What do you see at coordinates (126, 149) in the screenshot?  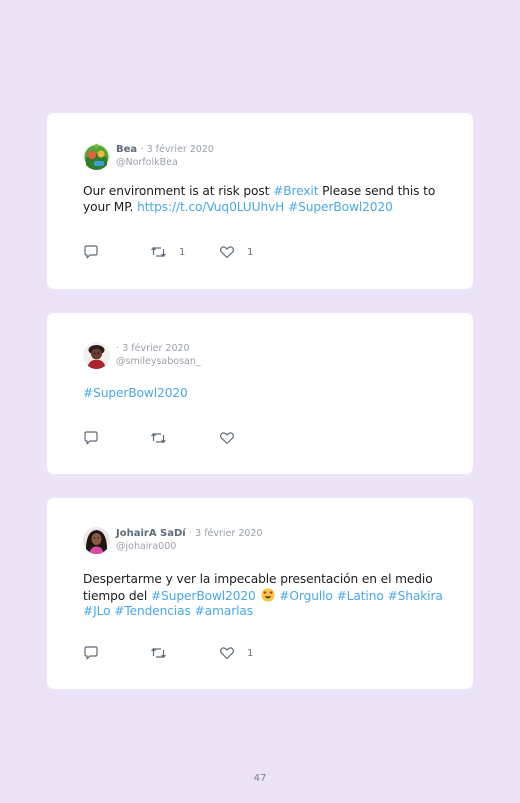 I see `author-name: Bea` at bounding box center [126, 149].